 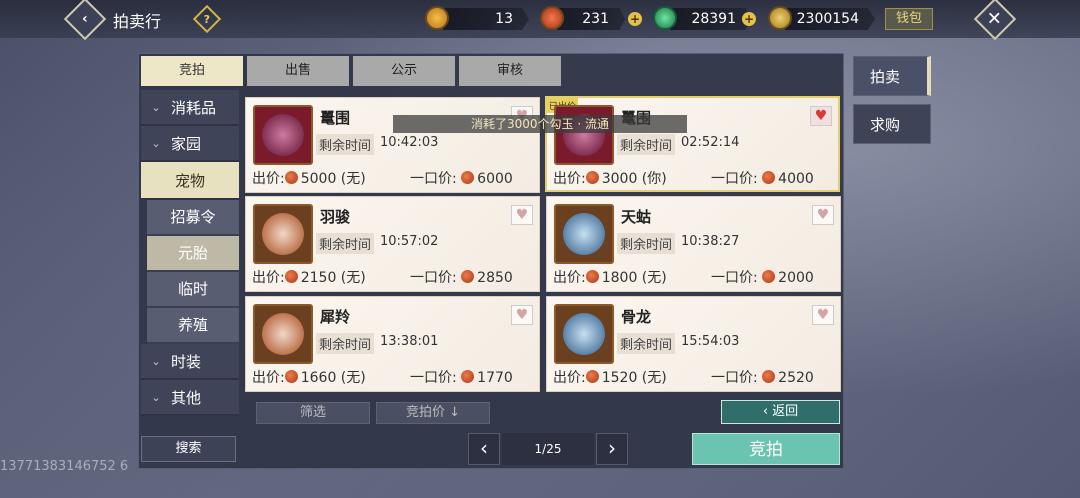 I want to click on bid-price: 出价: 2150 (无), so click(x=309, y=278).